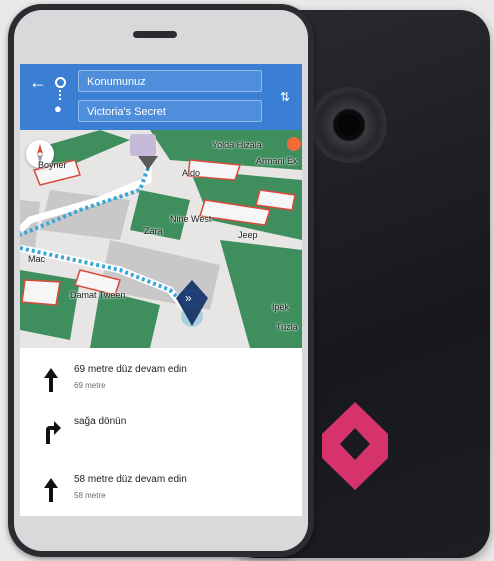  I want to click on map-label: Jeep, so click(248, 235).